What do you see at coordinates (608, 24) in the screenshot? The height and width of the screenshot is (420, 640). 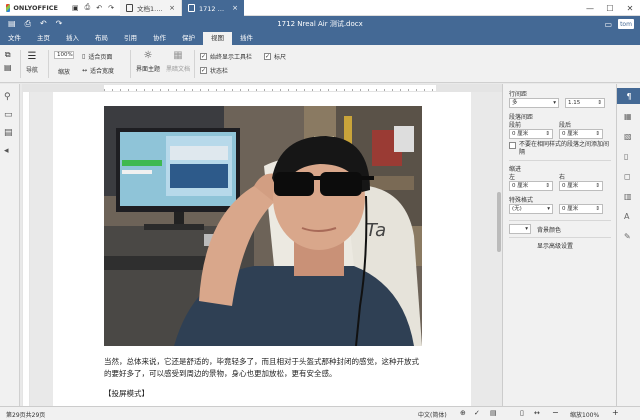 I see `open-location-icon: ▭` at bounding box center [608, 24].